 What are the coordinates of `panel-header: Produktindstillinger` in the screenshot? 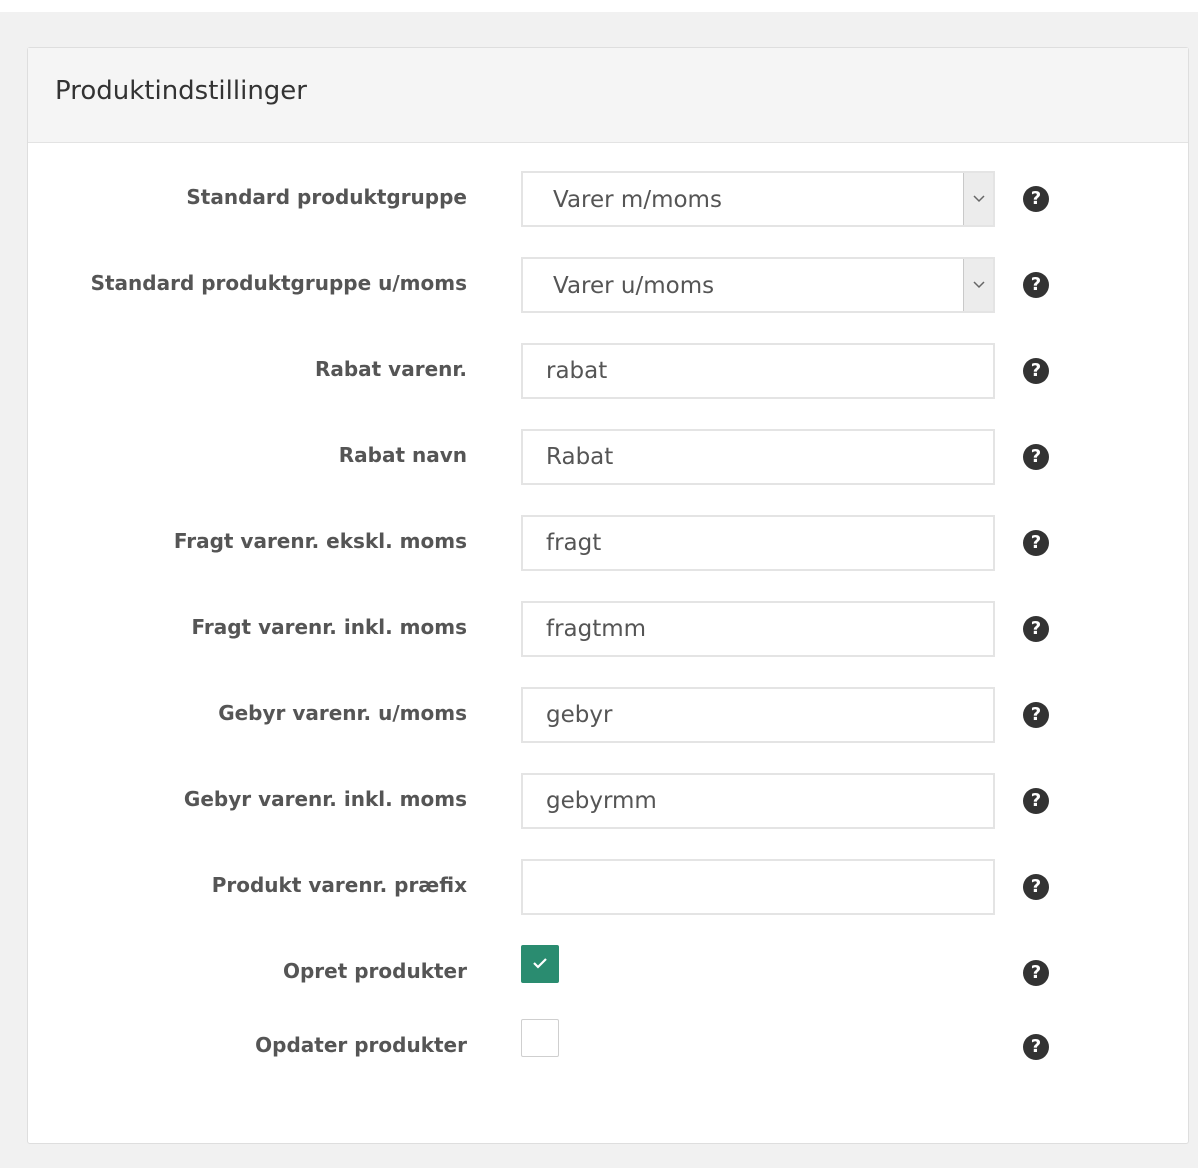 It's located at (608, 95).